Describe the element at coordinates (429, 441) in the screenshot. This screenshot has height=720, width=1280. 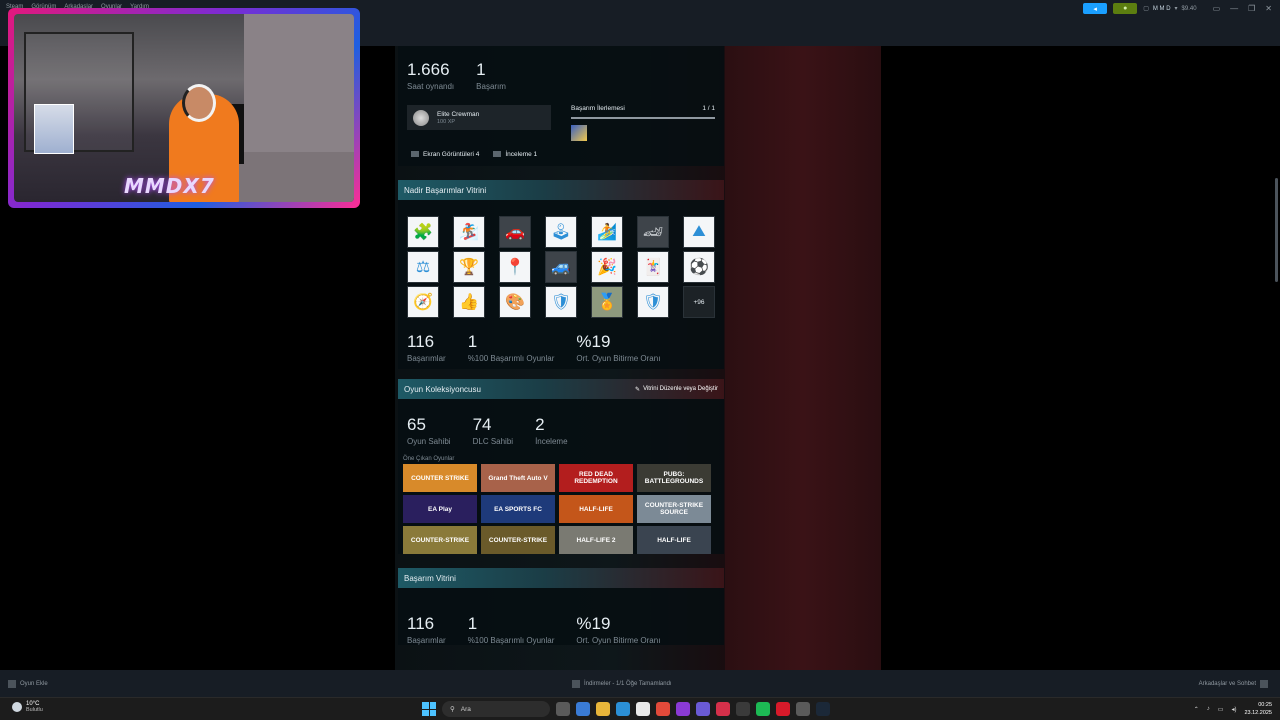
I see `collector-stat-label: Oyun Sahibi` at that location.